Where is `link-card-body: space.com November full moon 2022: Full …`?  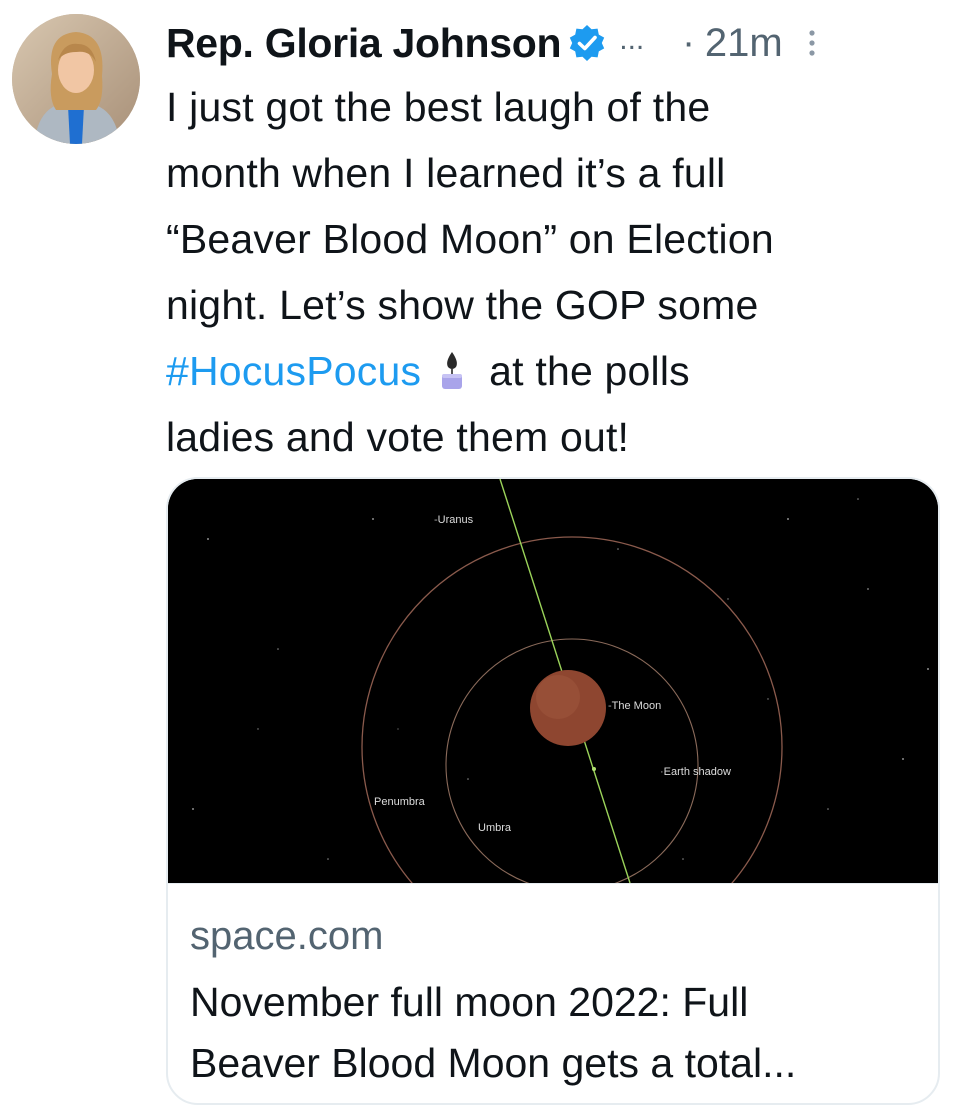
link-card-body: space.com November full moon 2022: Full … is located at coordinates (553, 984).